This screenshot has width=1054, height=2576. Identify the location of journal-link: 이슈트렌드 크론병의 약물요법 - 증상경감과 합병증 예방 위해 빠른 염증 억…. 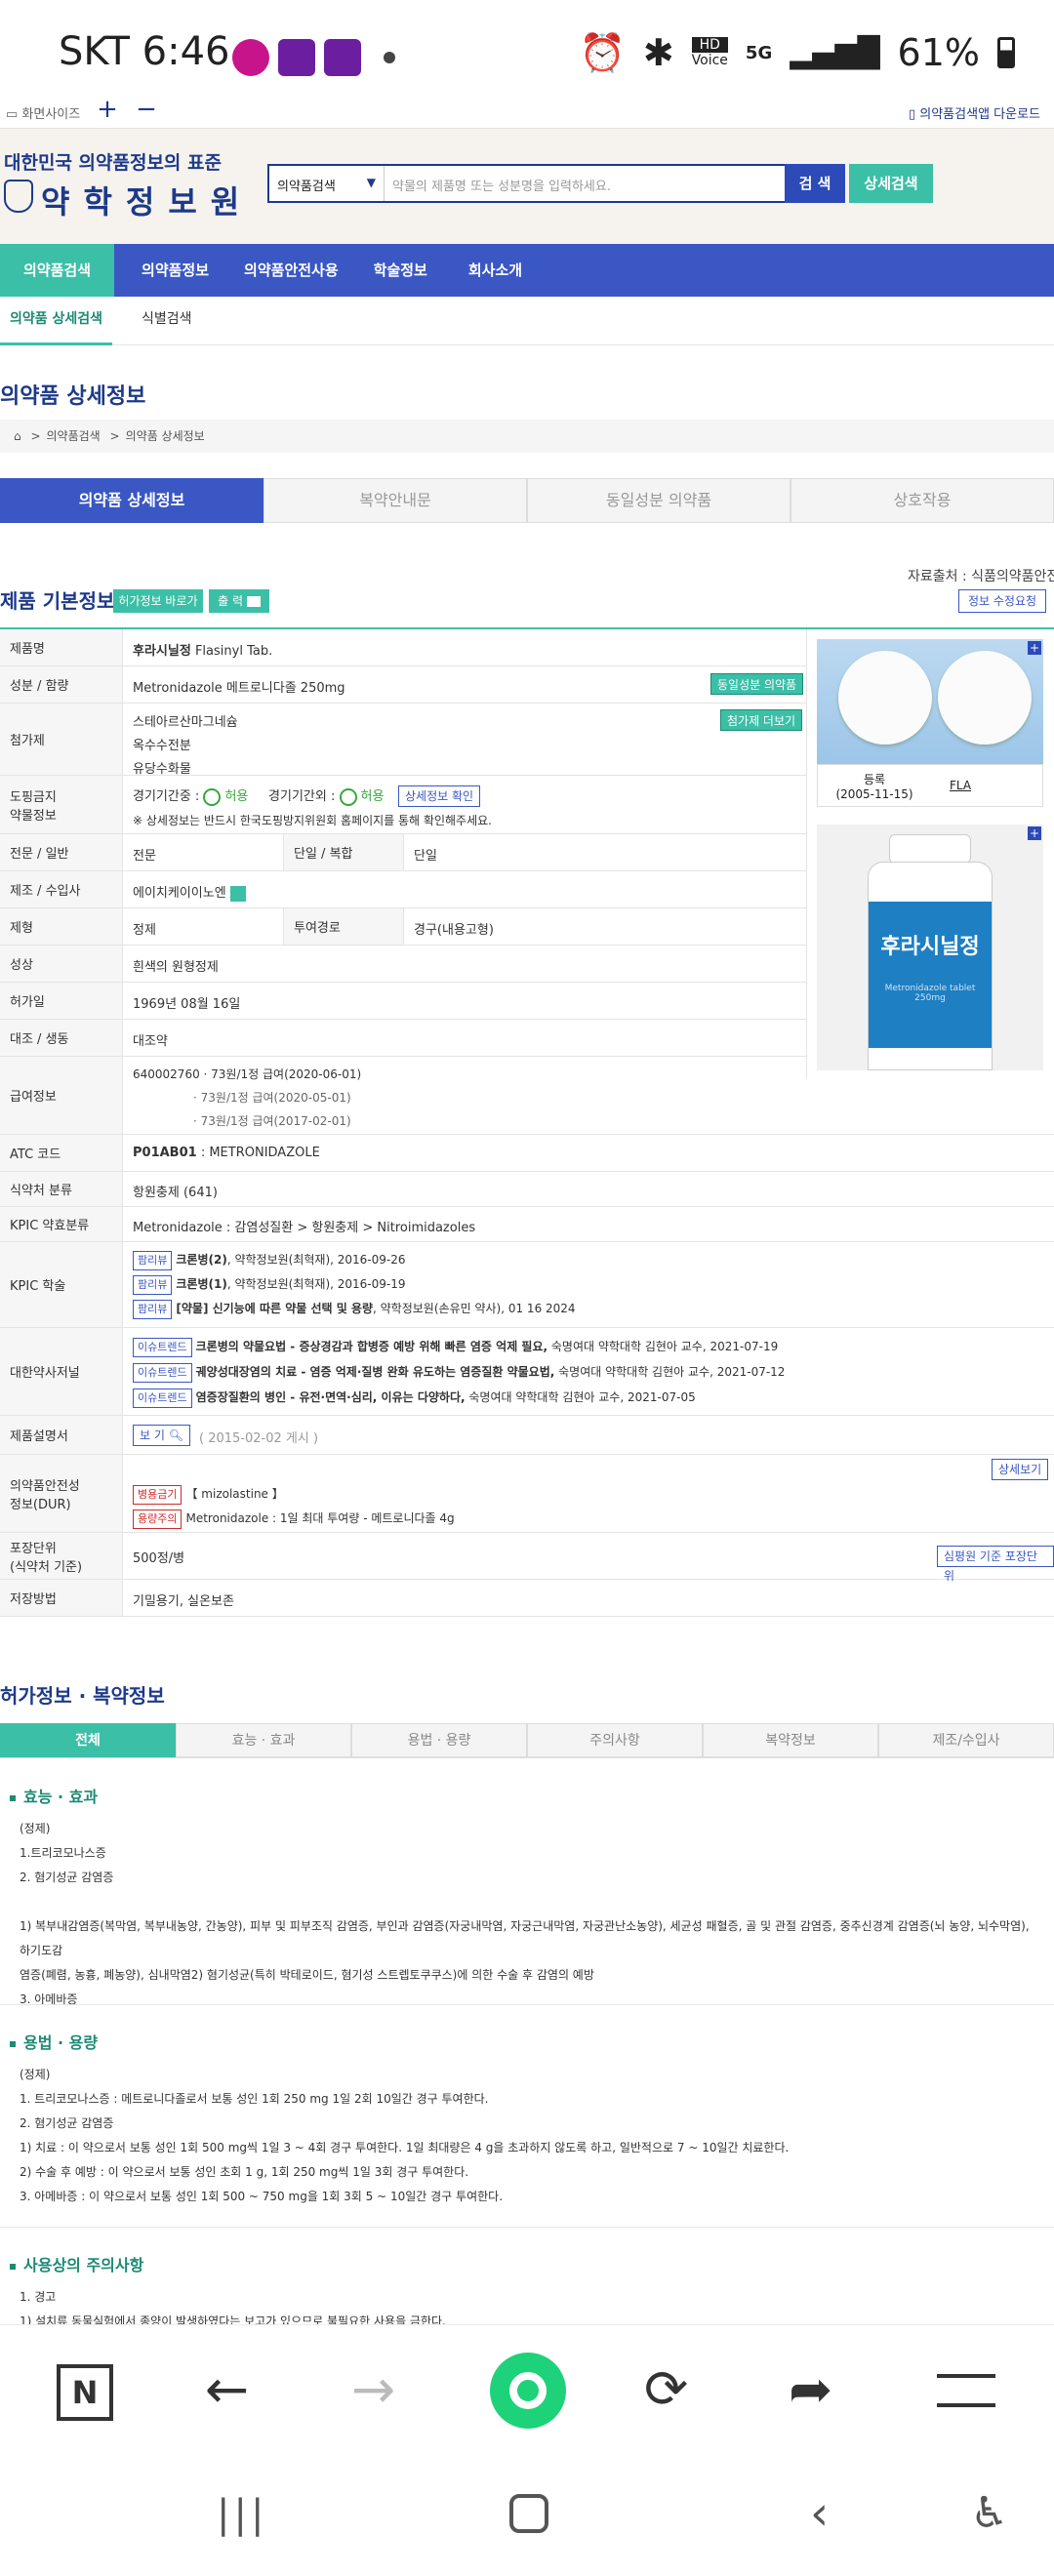
(459, 1346).